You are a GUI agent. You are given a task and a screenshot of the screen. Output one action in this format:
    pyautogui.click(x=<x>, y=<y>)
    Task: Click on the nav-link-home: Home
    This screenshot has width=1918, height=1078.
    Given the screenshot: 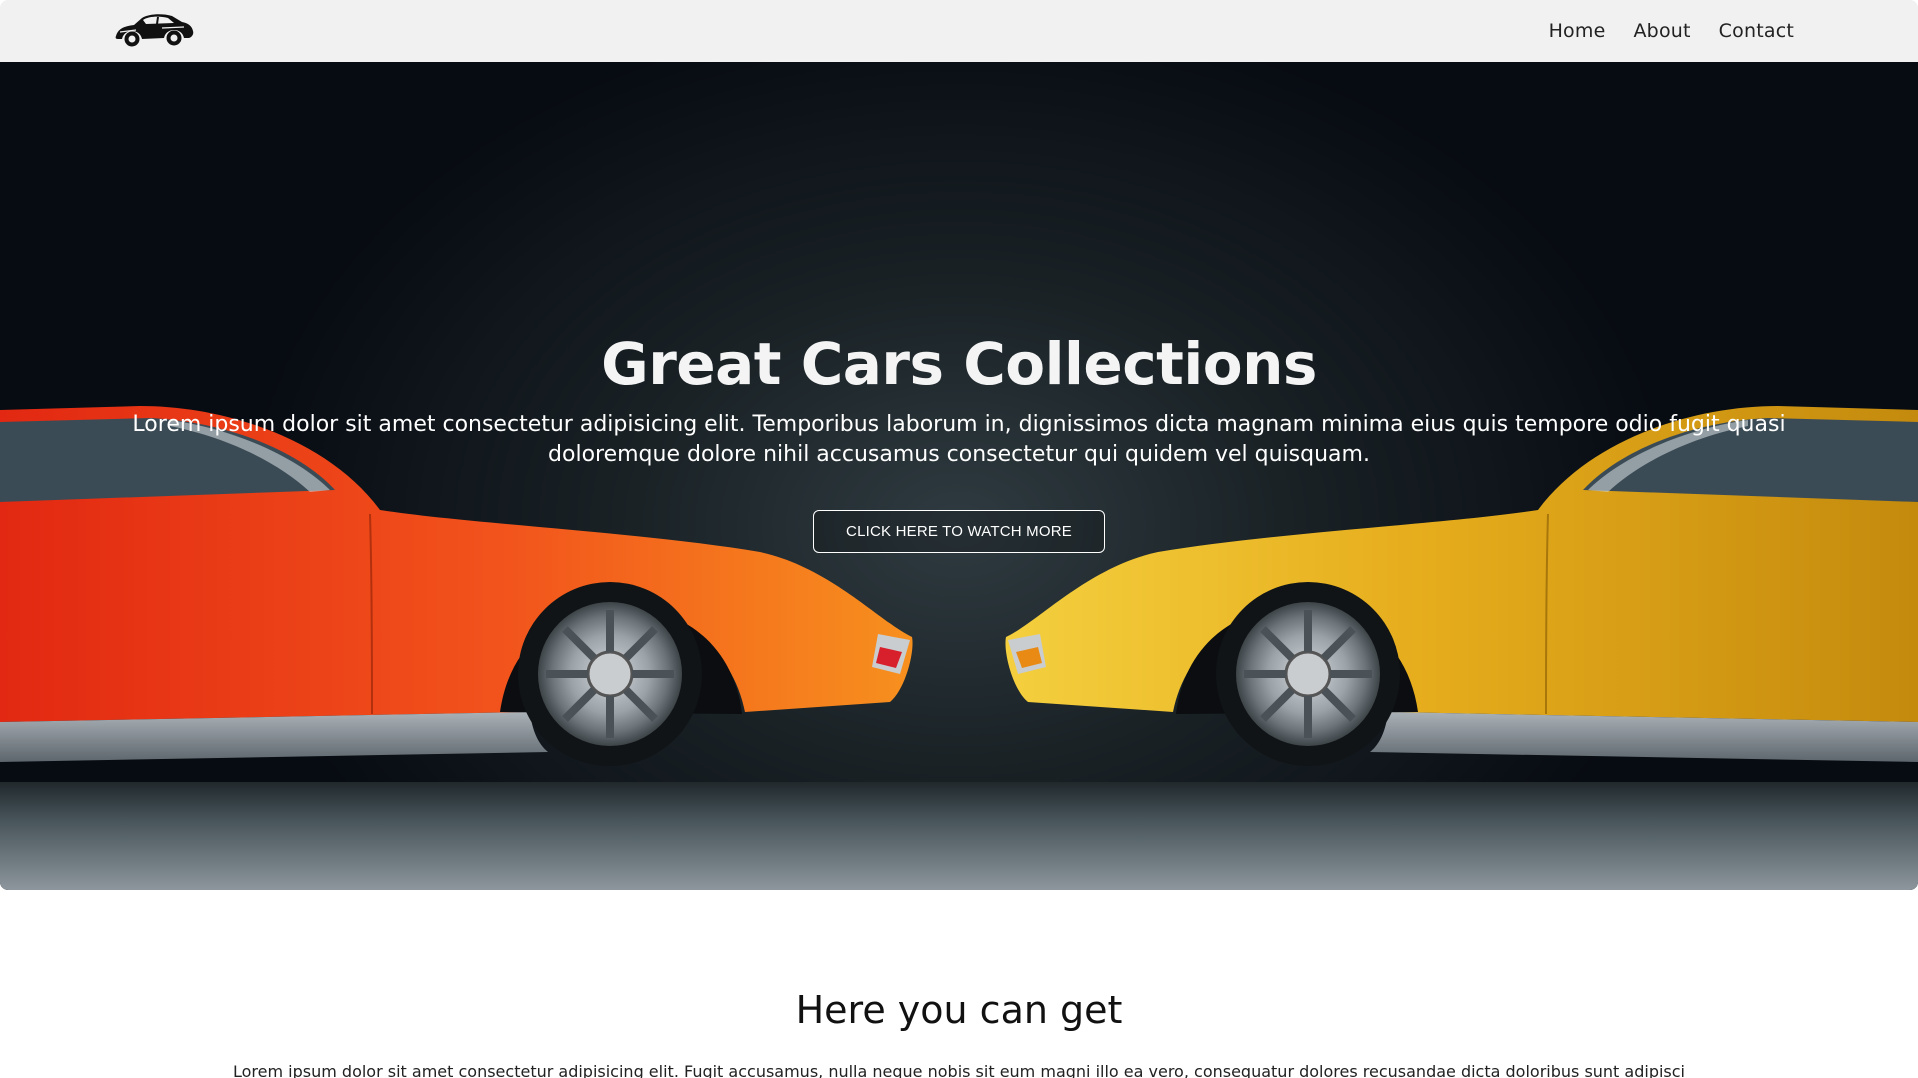 What is the action you would take?
    pyautogui.click(x=1577, y=31)
    